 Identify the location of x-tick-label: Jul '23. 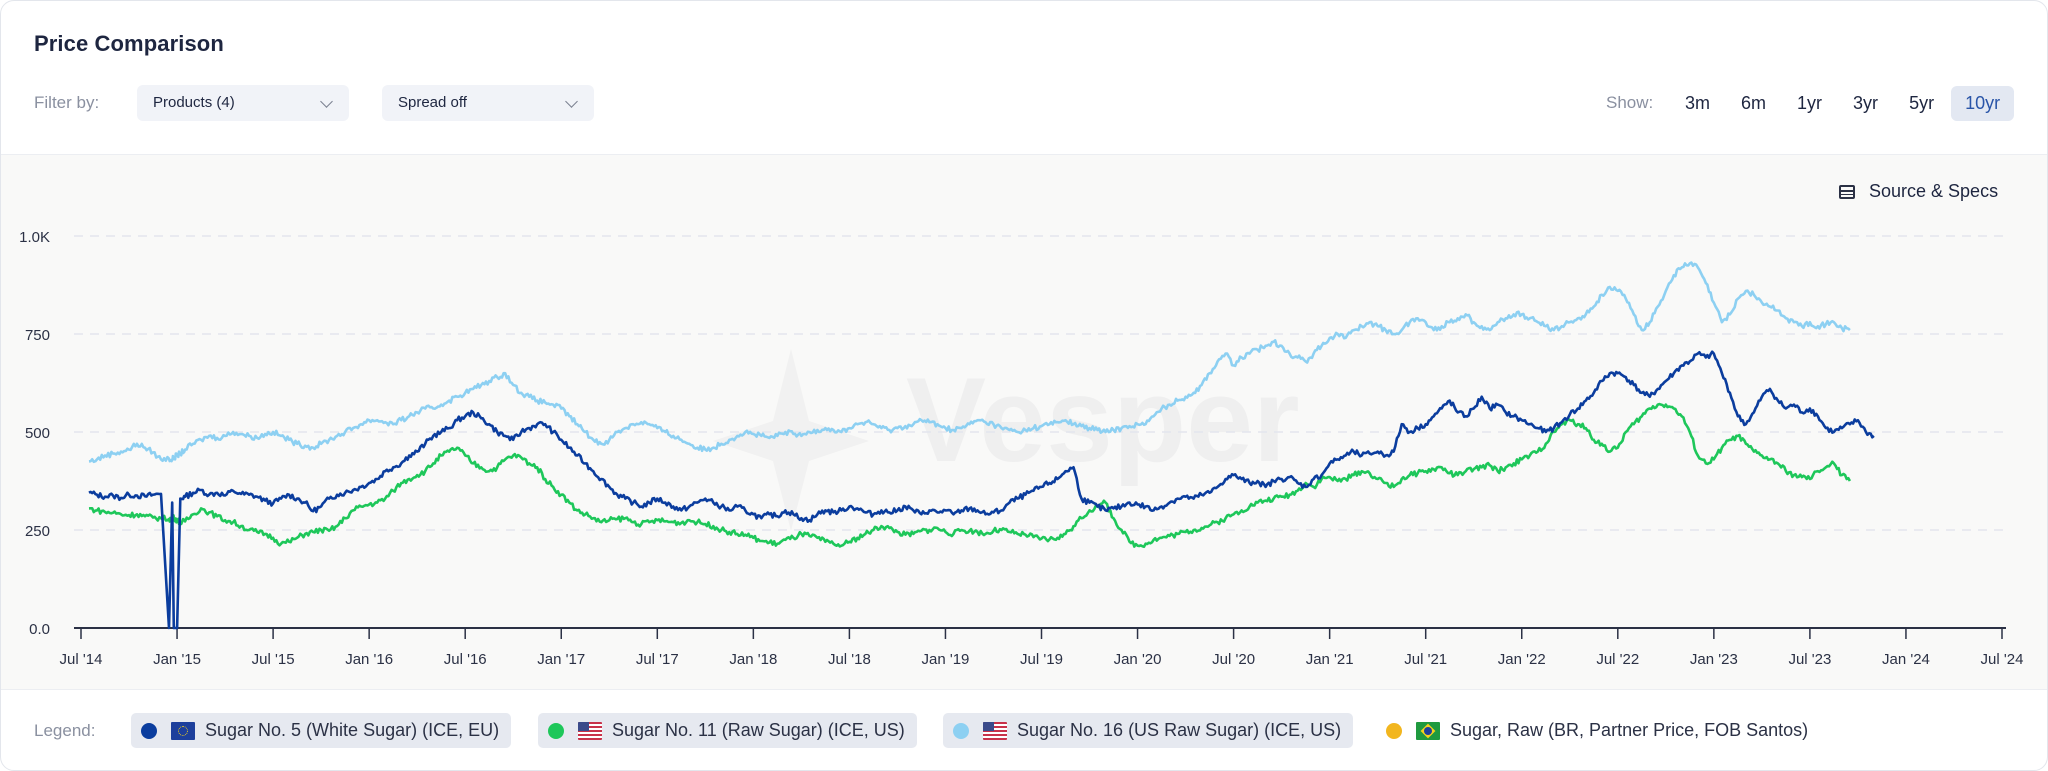
(1809, 659).